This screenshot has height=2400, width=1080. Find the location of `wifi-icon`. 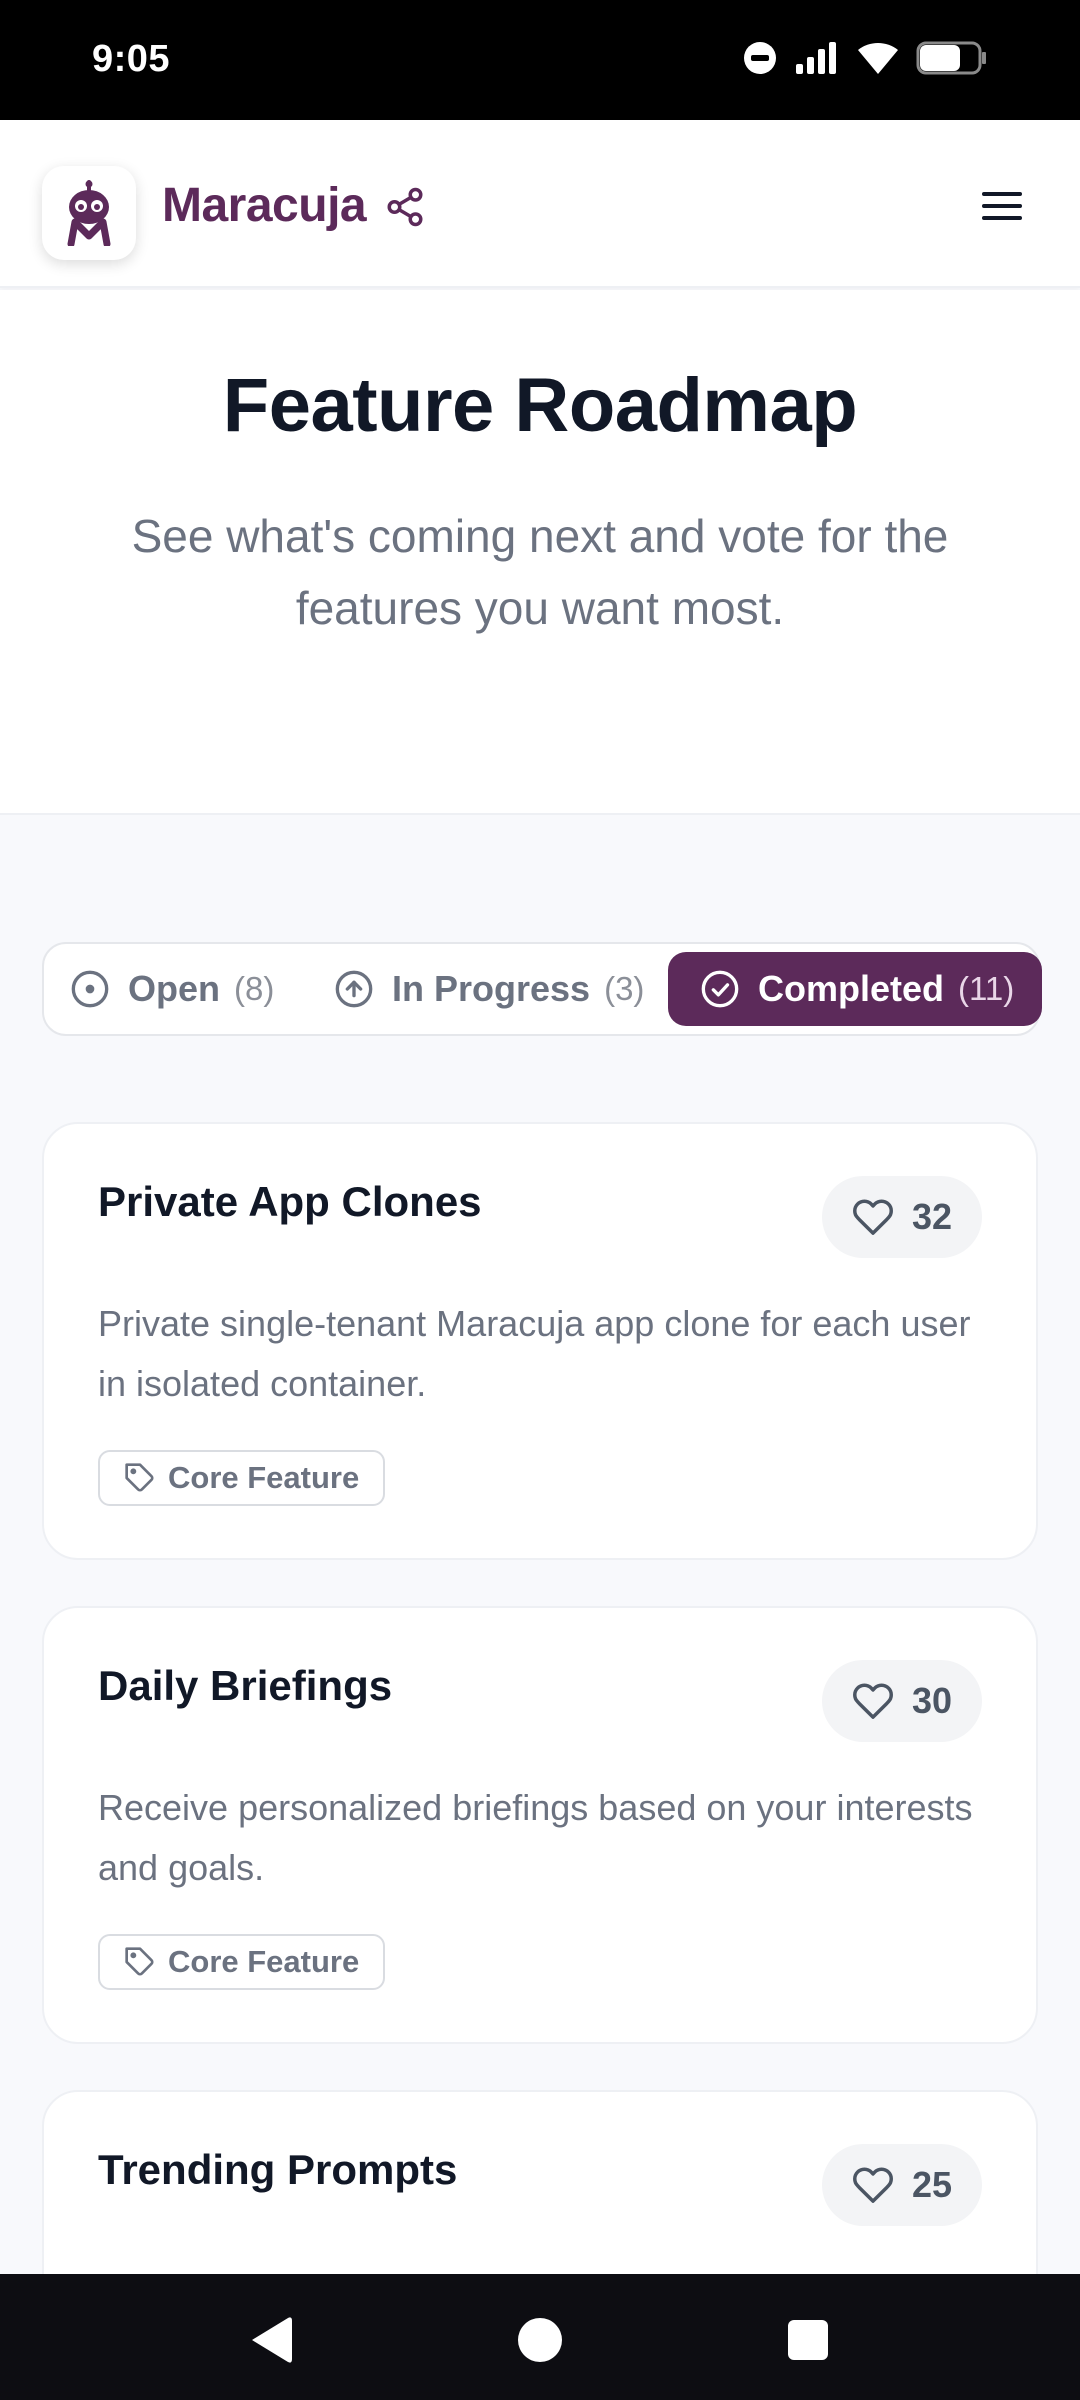

wifi-icon is located at coordinates (878, 58).